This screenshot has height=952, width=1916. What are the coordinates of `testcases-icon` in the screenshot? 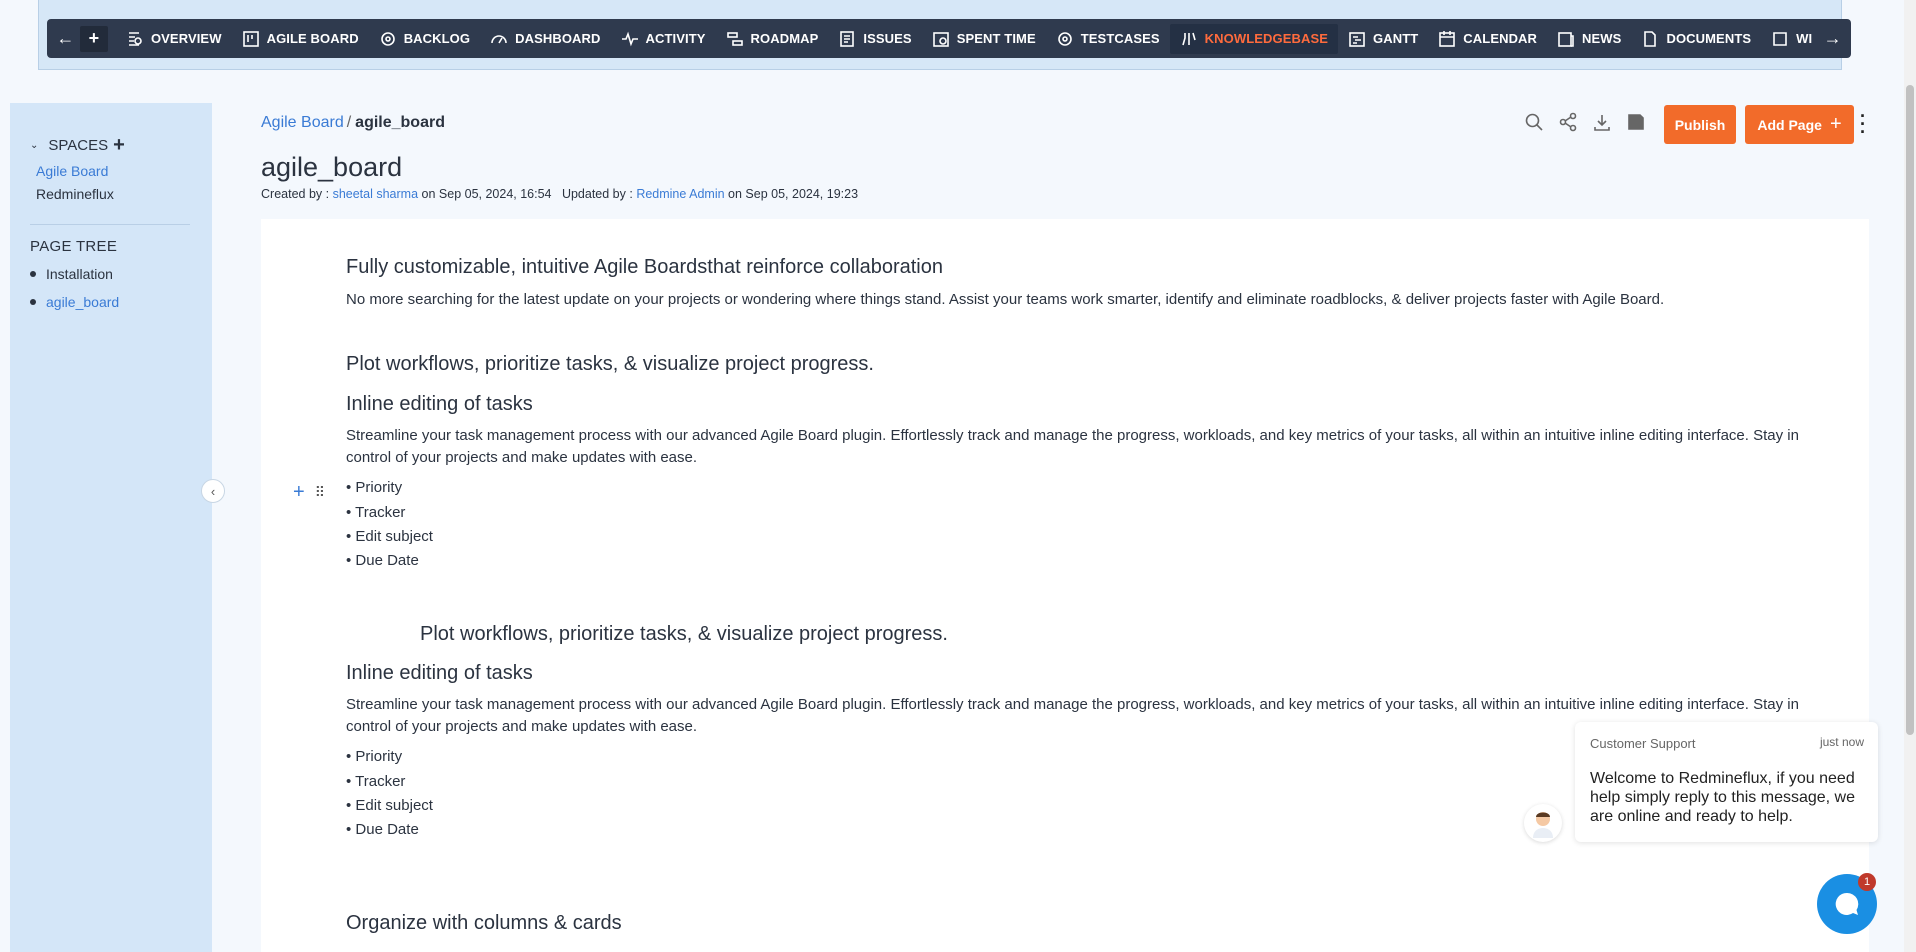 It's located at (1064, 38).